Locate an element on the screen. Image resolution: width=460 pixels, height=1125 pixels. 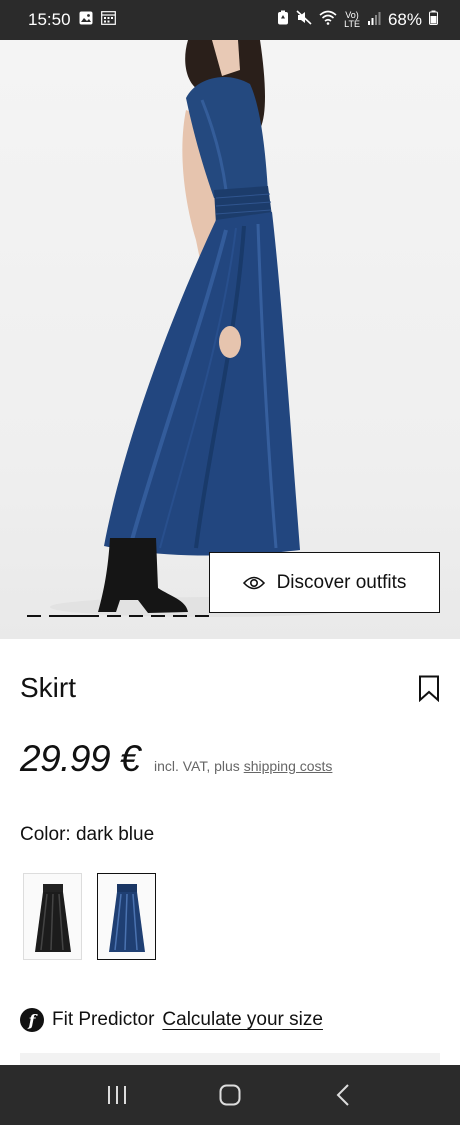
fit-predictor-row: f Fit Predictor Calculate your size is located at coordinates (171, 1020).